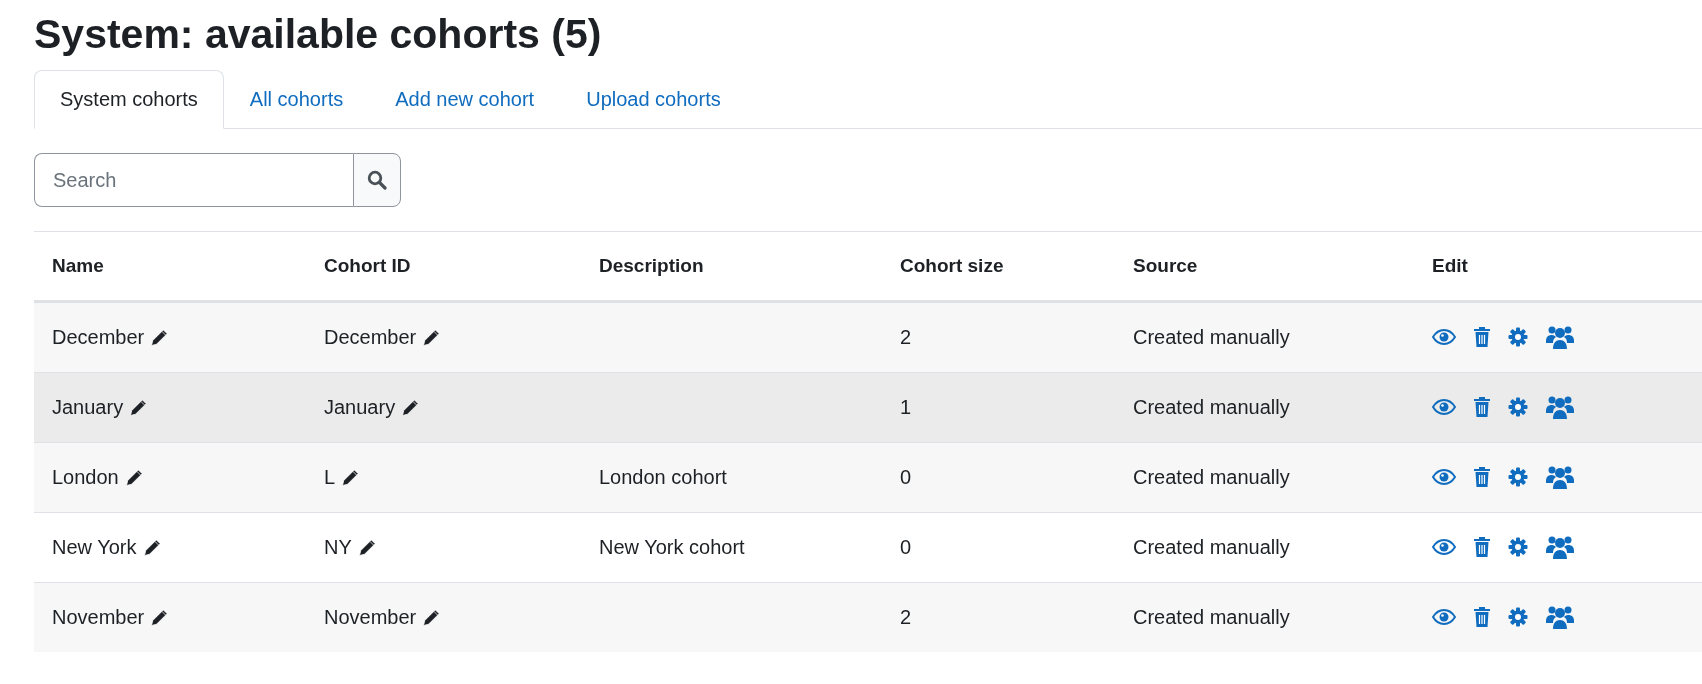 The width and height of the screenshot is (1702, 684). What do you see at coordinates (330, 477) in the screenshot?
I see `table-cell: L` at bounding box center [330, 477].